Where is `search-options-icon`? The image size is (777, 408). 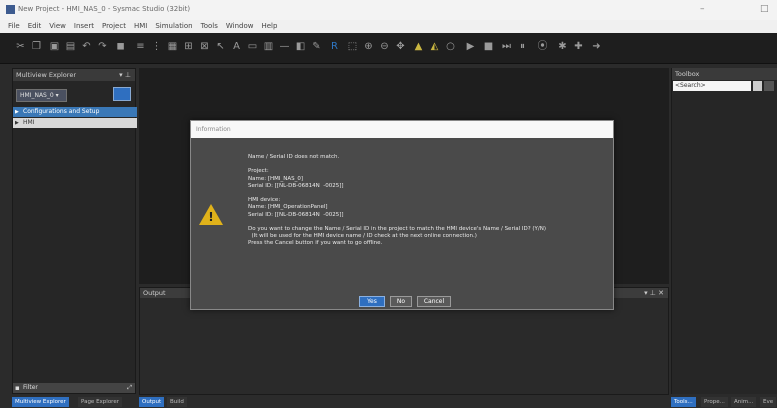
search-options-icon is located at coordinates (769, 86).